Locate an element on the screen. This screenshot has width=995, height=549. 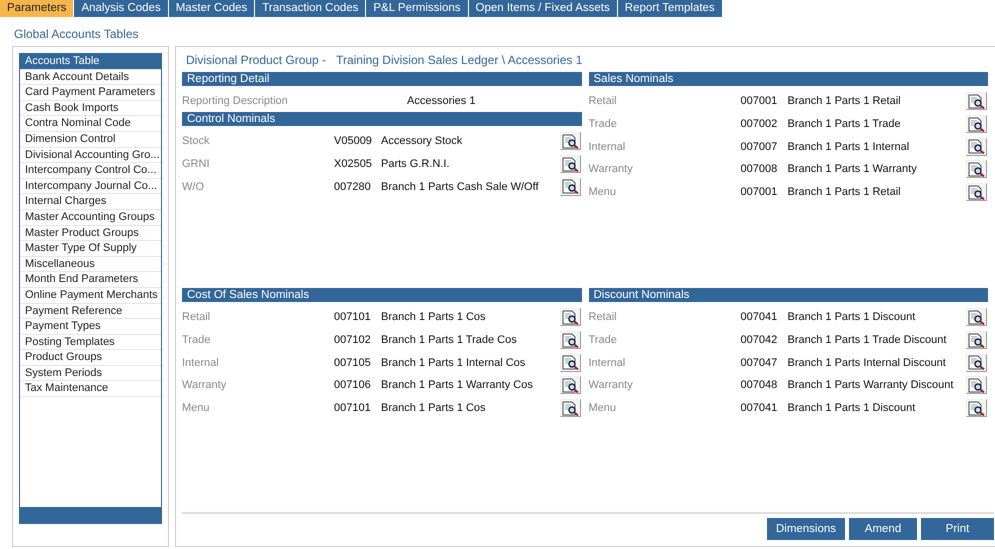
nominal-description: Branch 1 Parts 1 Trade is located at coordinates (845, 124).